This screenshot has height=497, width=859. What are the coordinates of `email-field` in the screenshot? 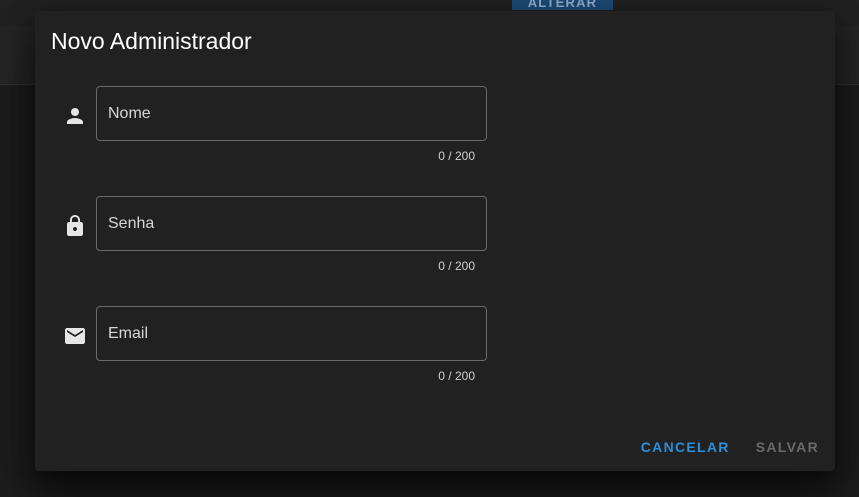 It's located at (291, 333).